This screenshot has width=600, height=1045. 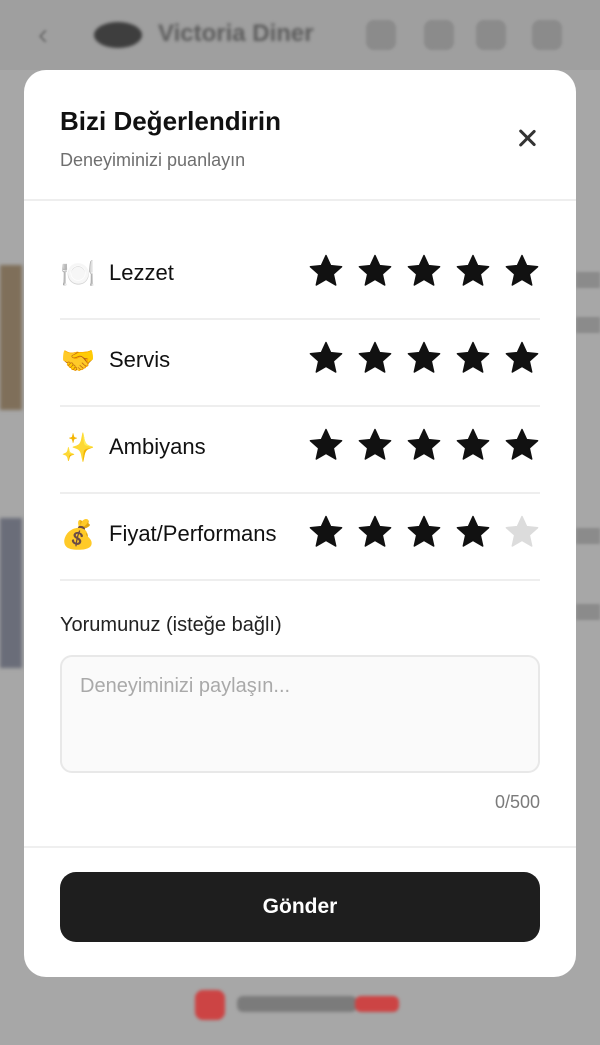 I want to click on rating-row-taste: 🍽️ Lezzet, so click(x=300, y=276).